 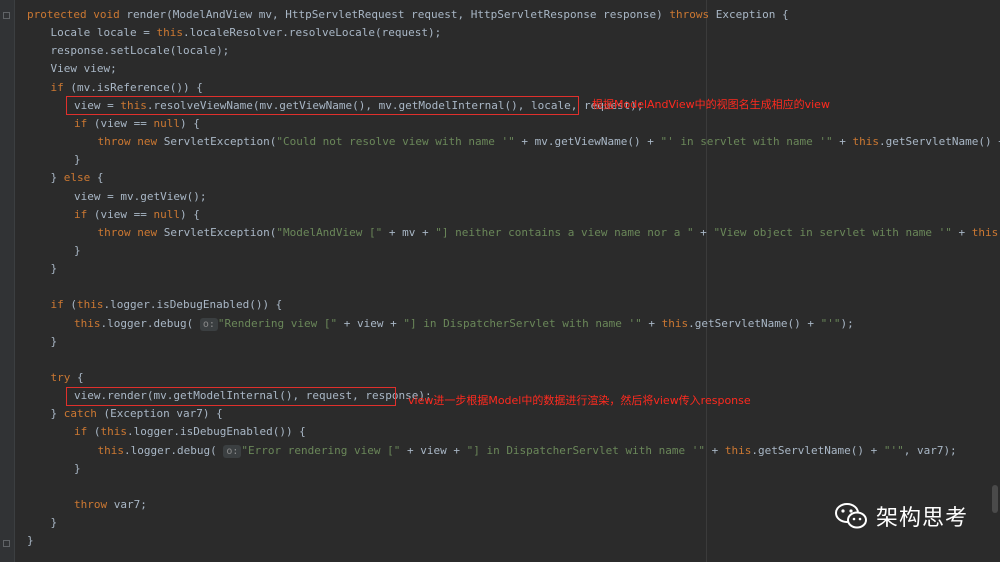 What do you see at coordinates (140, 51) in the screenshot?
I see `code-line: response.setLocale(locale);` at bounding box center [140, 51].